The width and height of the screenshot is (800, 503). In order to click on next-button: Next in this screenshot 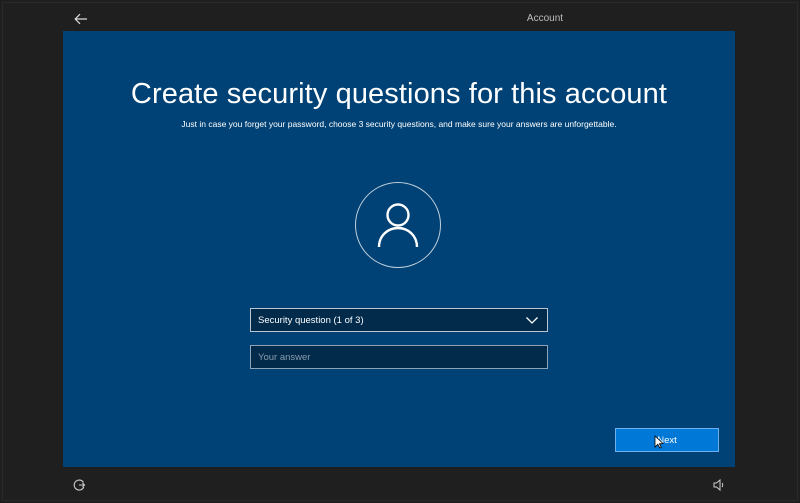, I will do `click(667, 440)`.